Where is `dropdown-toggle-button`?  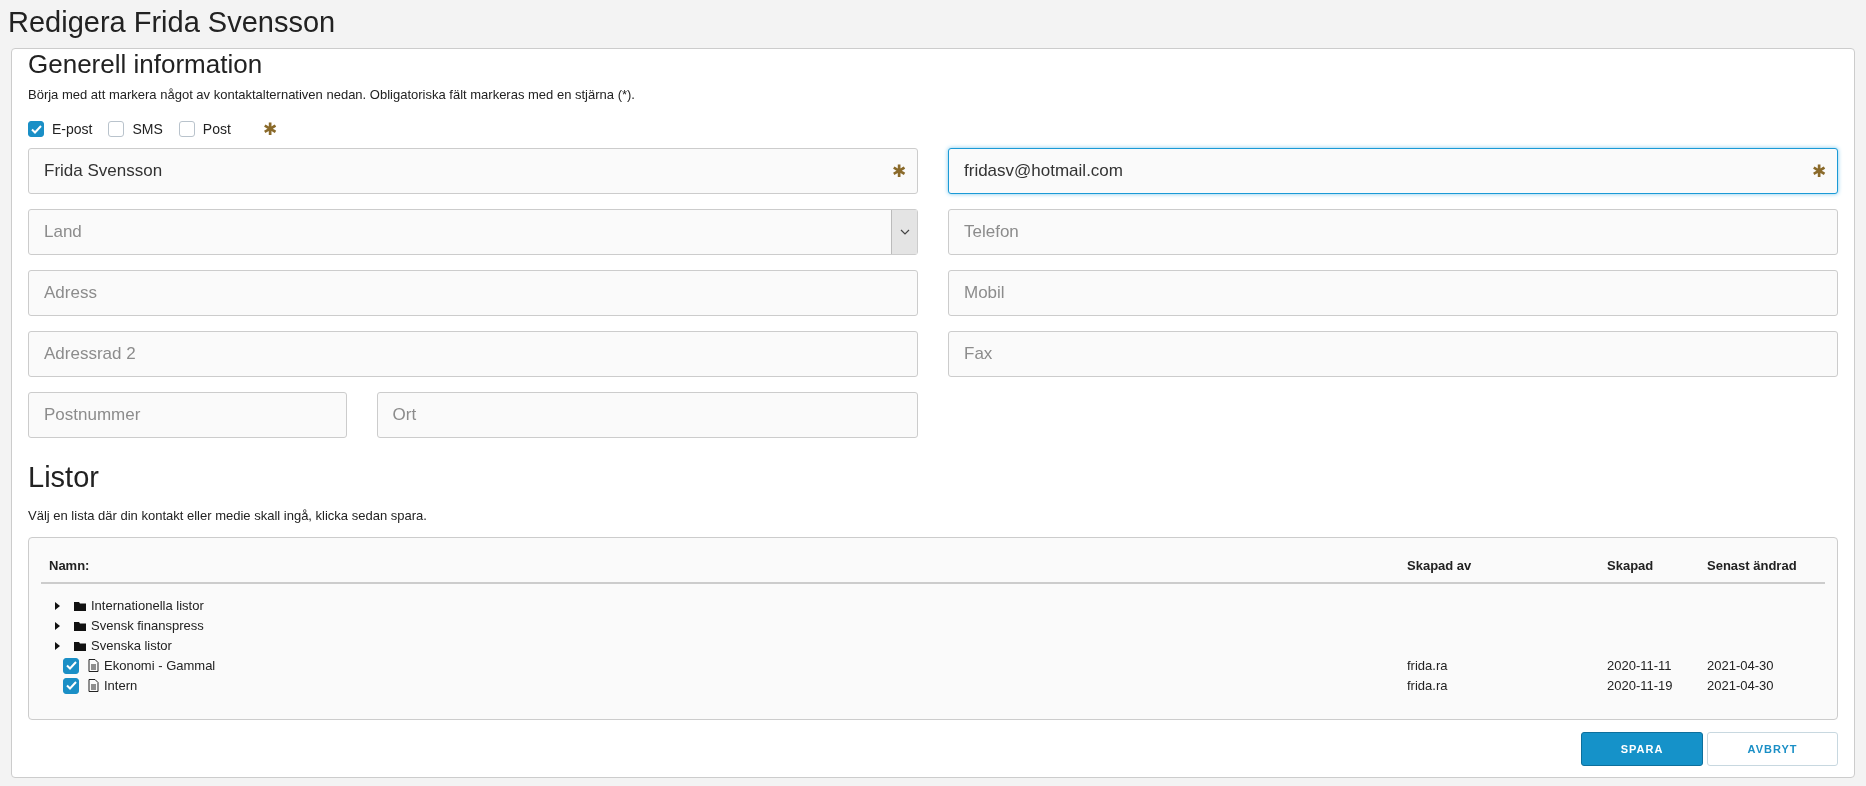
dropdown-toggle-button is located at coordinates (904, 232).